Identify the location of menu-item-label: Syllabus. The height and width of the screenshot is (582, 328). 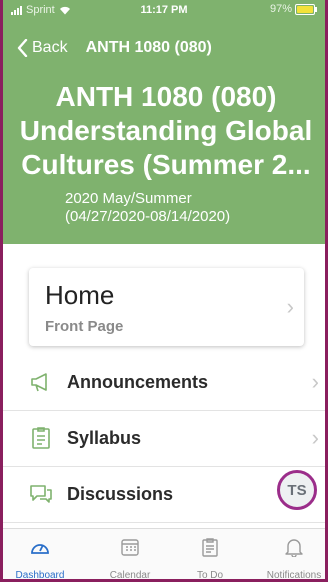
(104, 438).